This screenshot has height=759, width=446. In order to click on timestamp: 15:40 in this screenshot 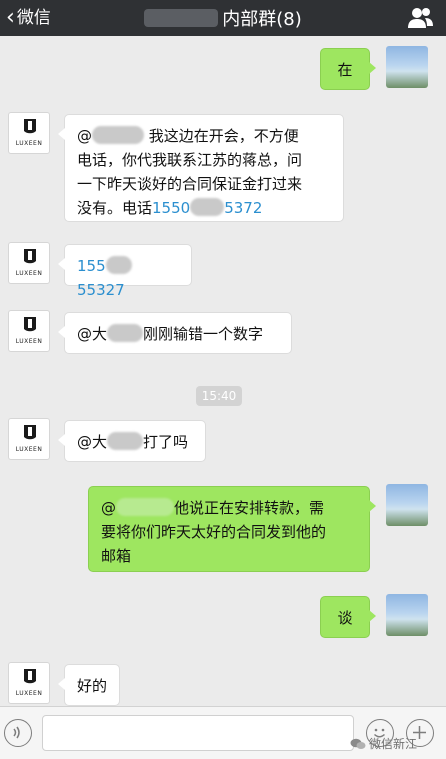, I will do `click(219, 396)`.